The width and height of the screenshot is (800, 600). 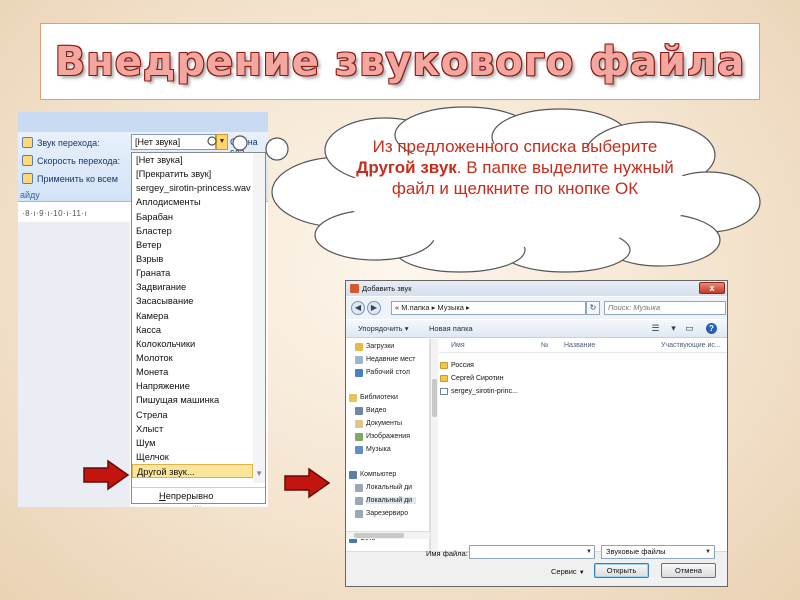 I want to click on callout-tail-large, so click(x=277, y=149).